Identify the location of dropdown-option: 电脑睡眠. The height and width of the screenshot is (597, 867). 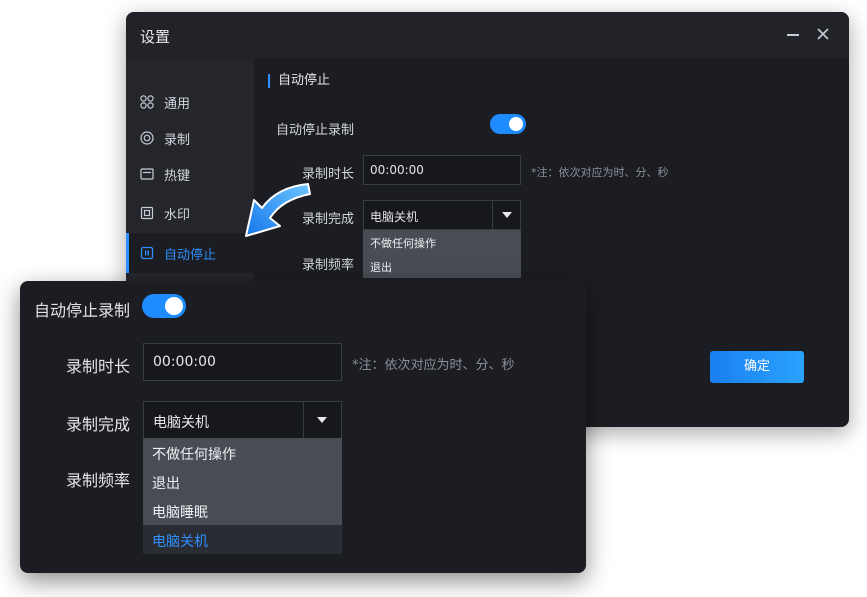
(242, 510).